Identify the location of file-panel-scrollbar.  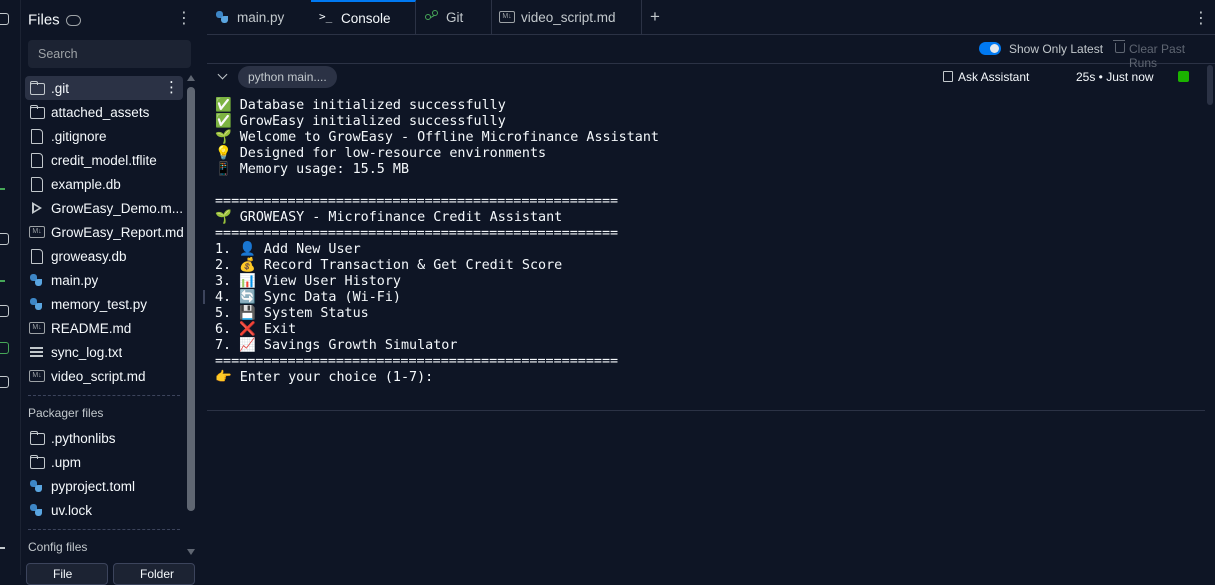
(191, 315).